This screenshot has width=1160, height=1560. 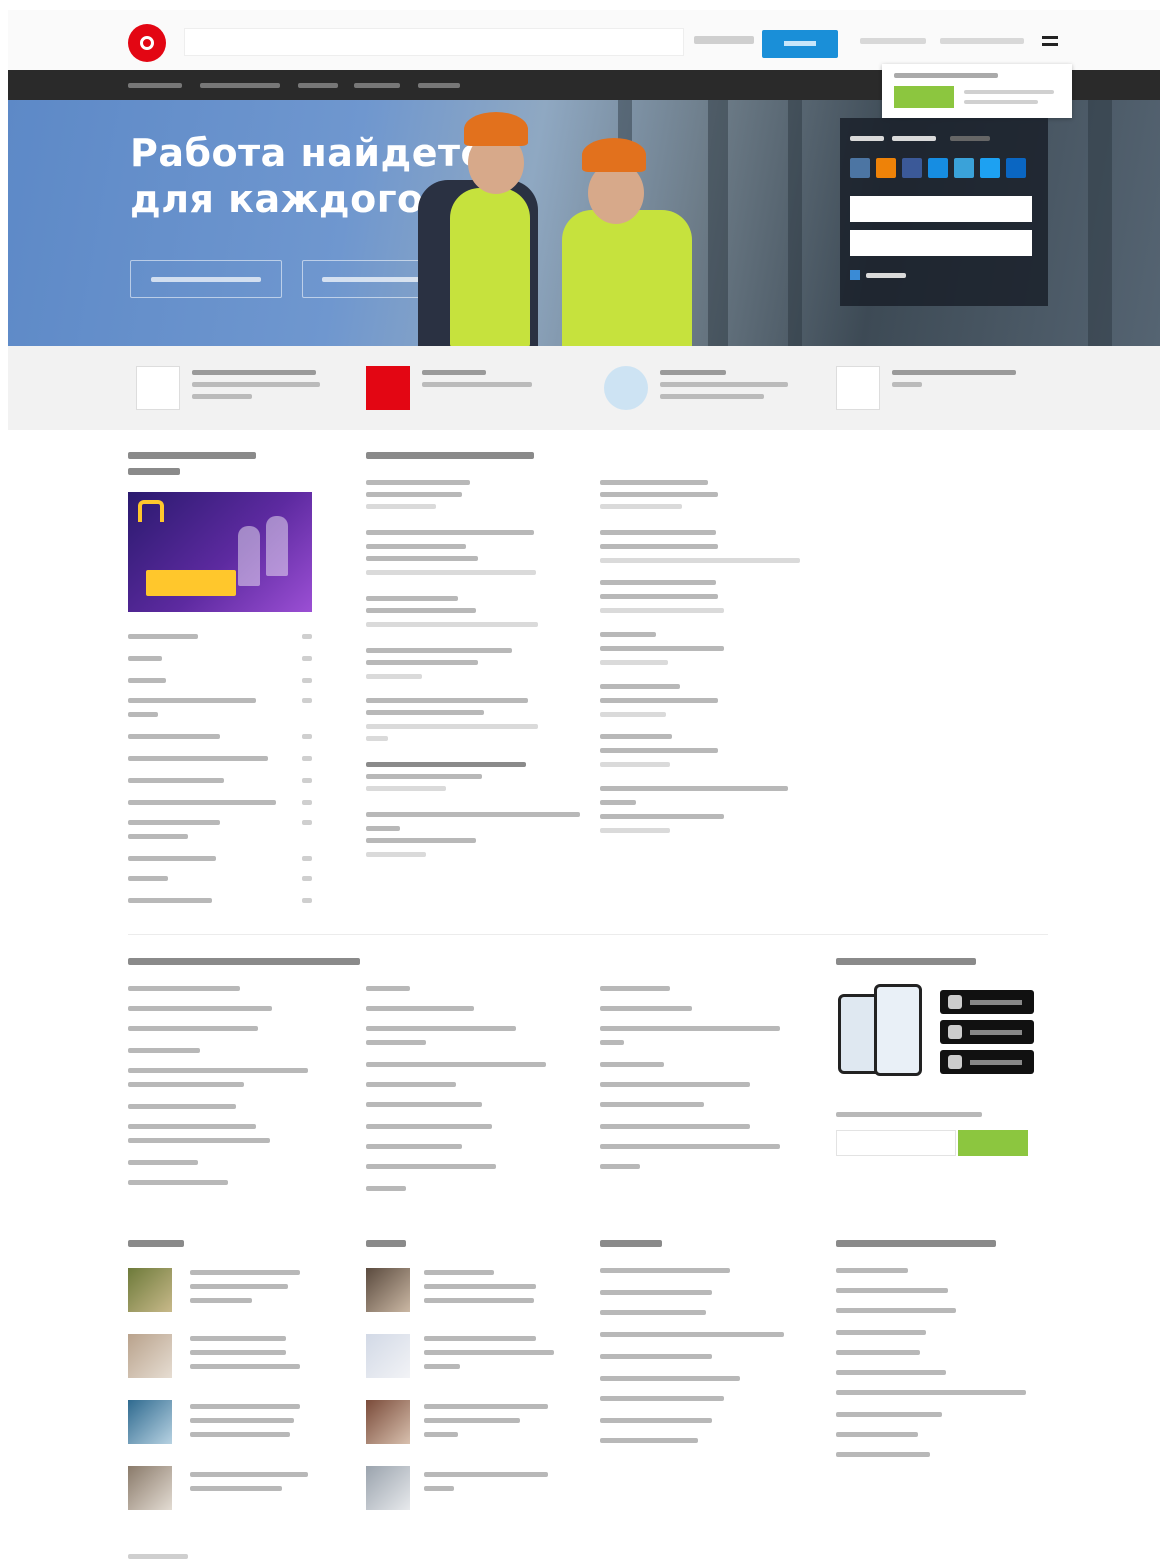 What do you see at coordinates (964, 168) in the screenshot?
I see `google-icon` at bounding box center [964, 168].